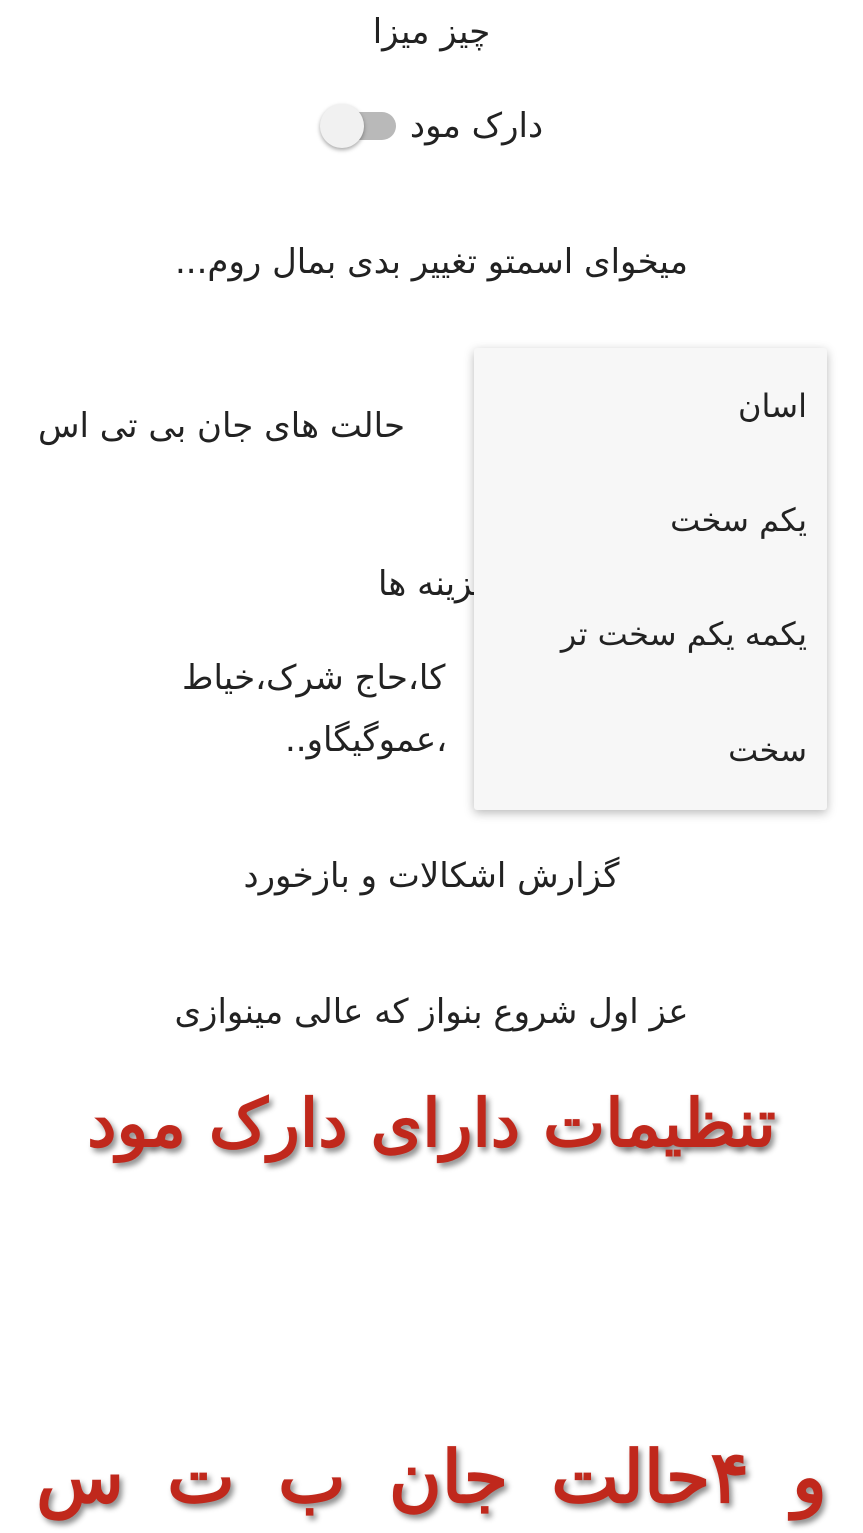 Image resolution: width=863 pixels, height=1533 pixels. Describe the element at coordinates (640, 406) in the screenshot. I see `menu-item-easy: اسان` at that location.